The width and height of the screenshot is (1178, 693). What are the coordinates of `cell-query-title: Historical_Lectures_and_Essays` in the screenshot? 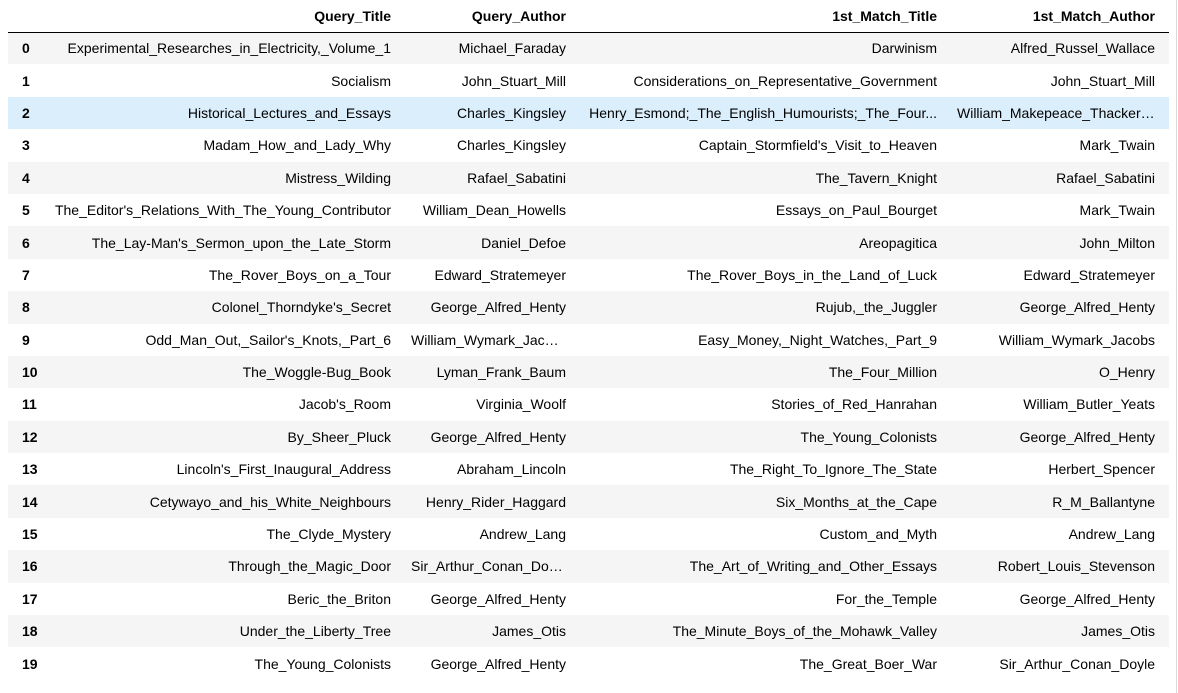 It's located at (225, 113).